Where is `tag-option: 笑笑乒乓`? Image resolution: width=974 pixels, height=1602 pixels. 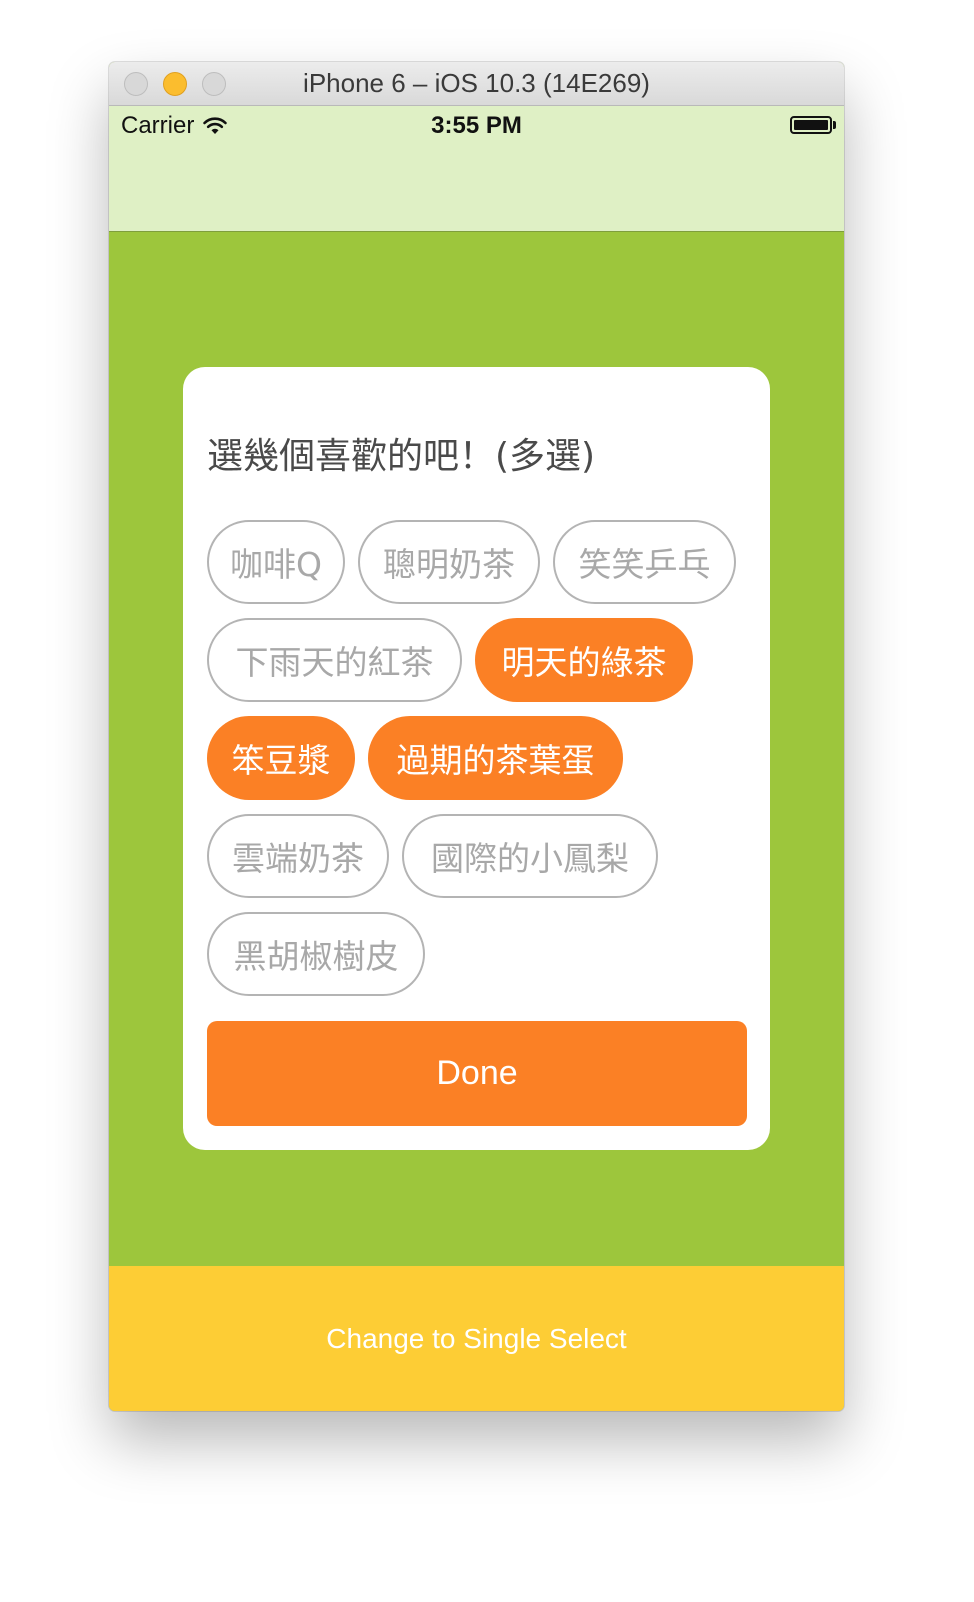
tag-option: 笑笑乒乓 is located at coordinates (644, 562).